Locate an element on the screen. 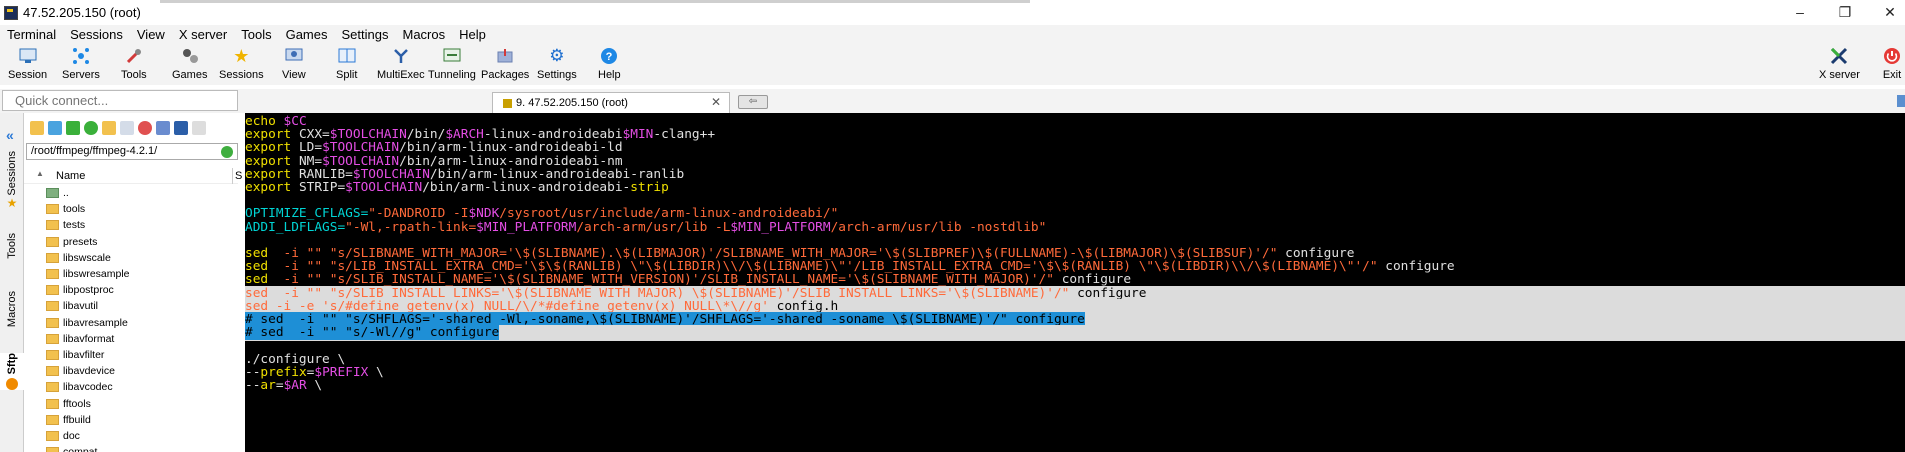 The height and width of the screenshot is (452, 1905). file-list-item: libpostproc is located at coordinates (131, 290).